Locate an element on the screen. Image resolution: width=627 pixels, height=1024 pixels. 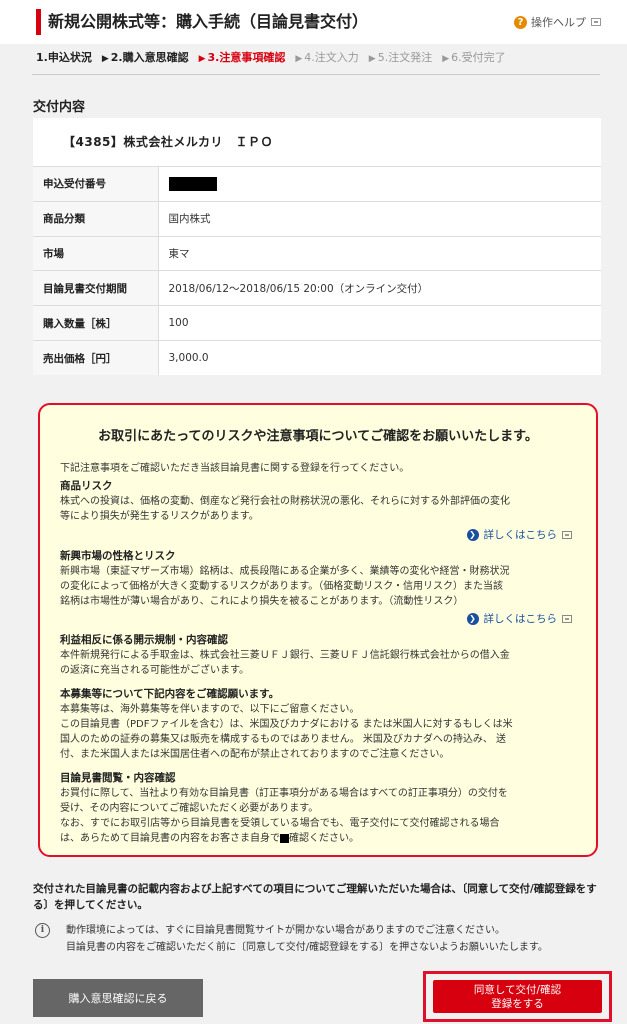
section-title: 交付内容 is located at coordinates (59, 107).